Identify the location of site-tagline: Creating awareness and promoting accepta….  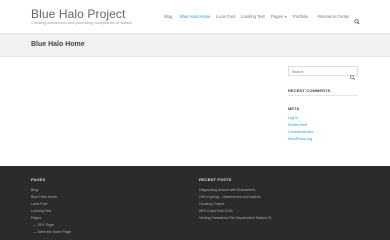
(82, 22).